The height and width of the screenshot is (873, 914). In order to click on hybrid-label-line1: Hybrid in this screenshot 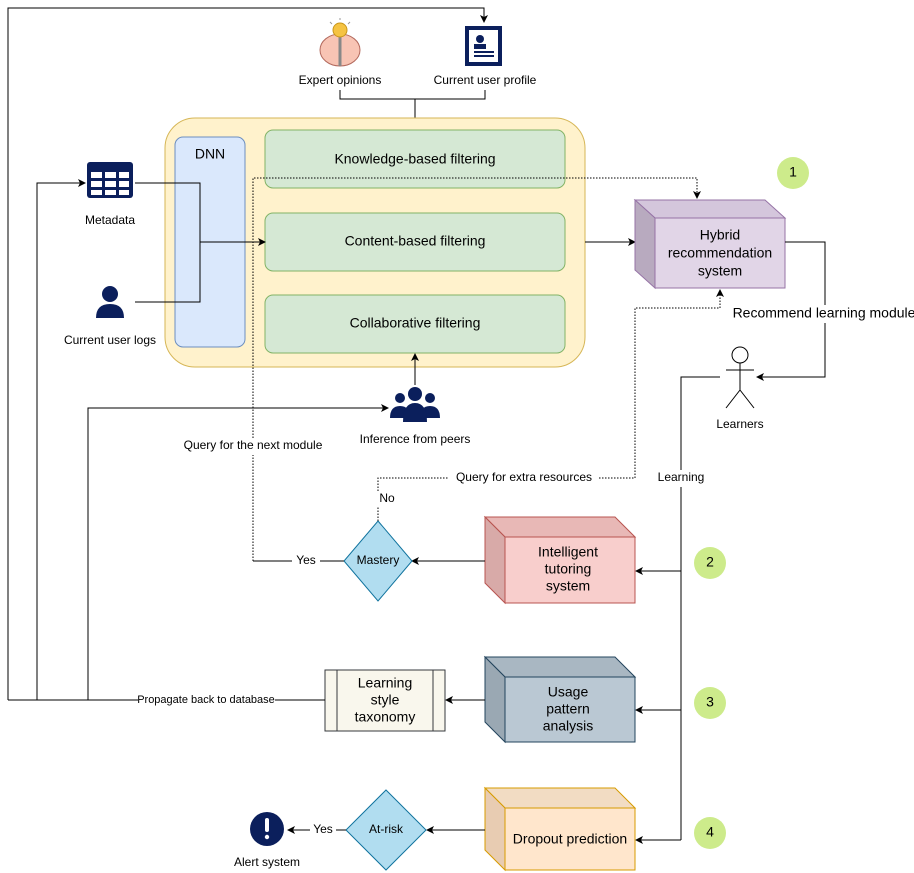, I will do `click(720, 235)`.